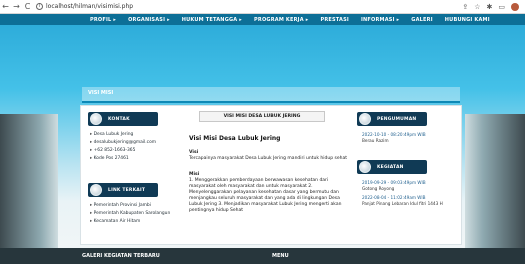  I want to click on news-title: Berau Razim, so click(394, 141).